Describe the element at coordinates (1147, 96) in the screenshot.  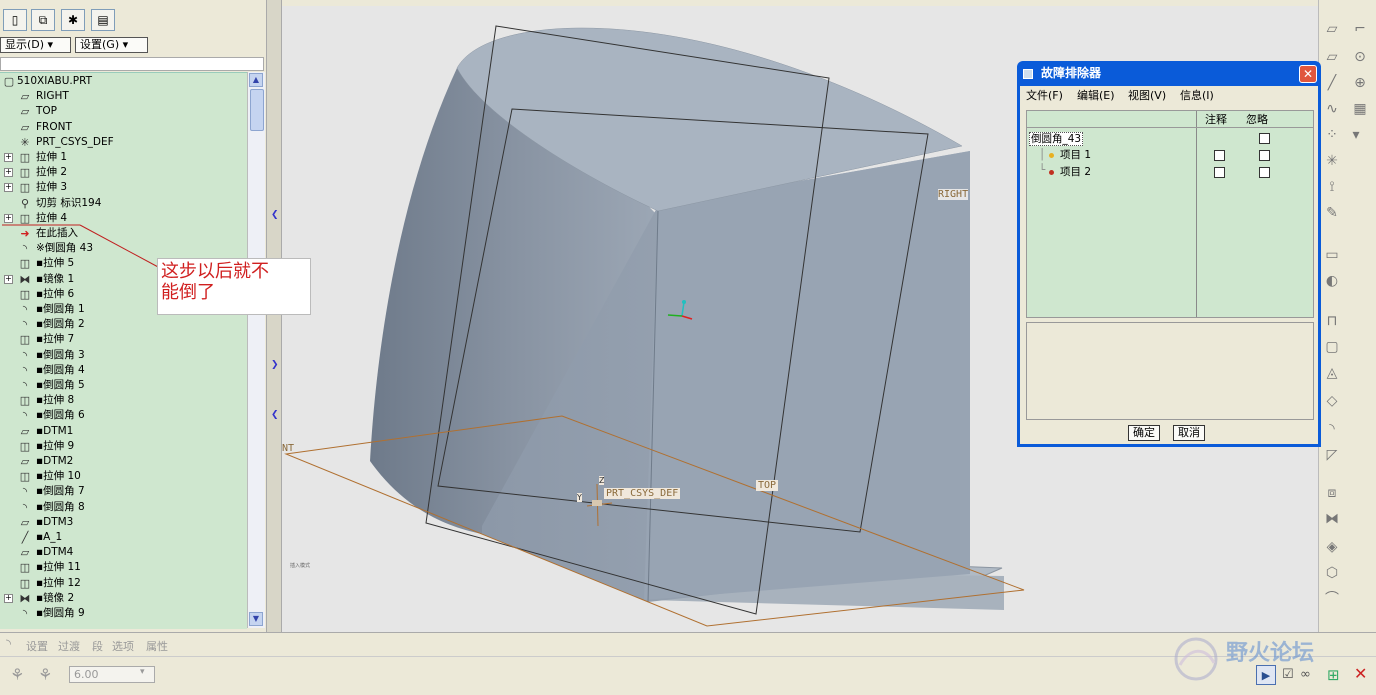
I see `menu-view: 视图(V)` at that location.